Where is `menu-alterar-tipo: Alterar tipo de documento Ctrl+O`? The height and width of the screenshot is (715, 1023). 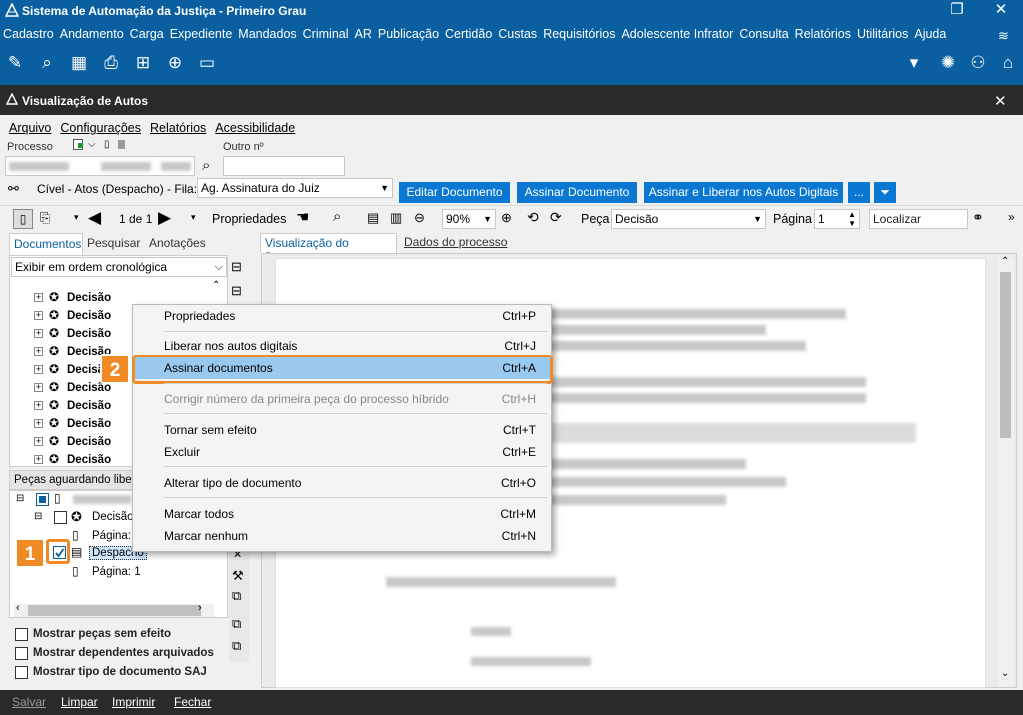 menu-alterar-tipo: Alterar tipo de documento Ctrl+O is located at coordinates (352, 483).